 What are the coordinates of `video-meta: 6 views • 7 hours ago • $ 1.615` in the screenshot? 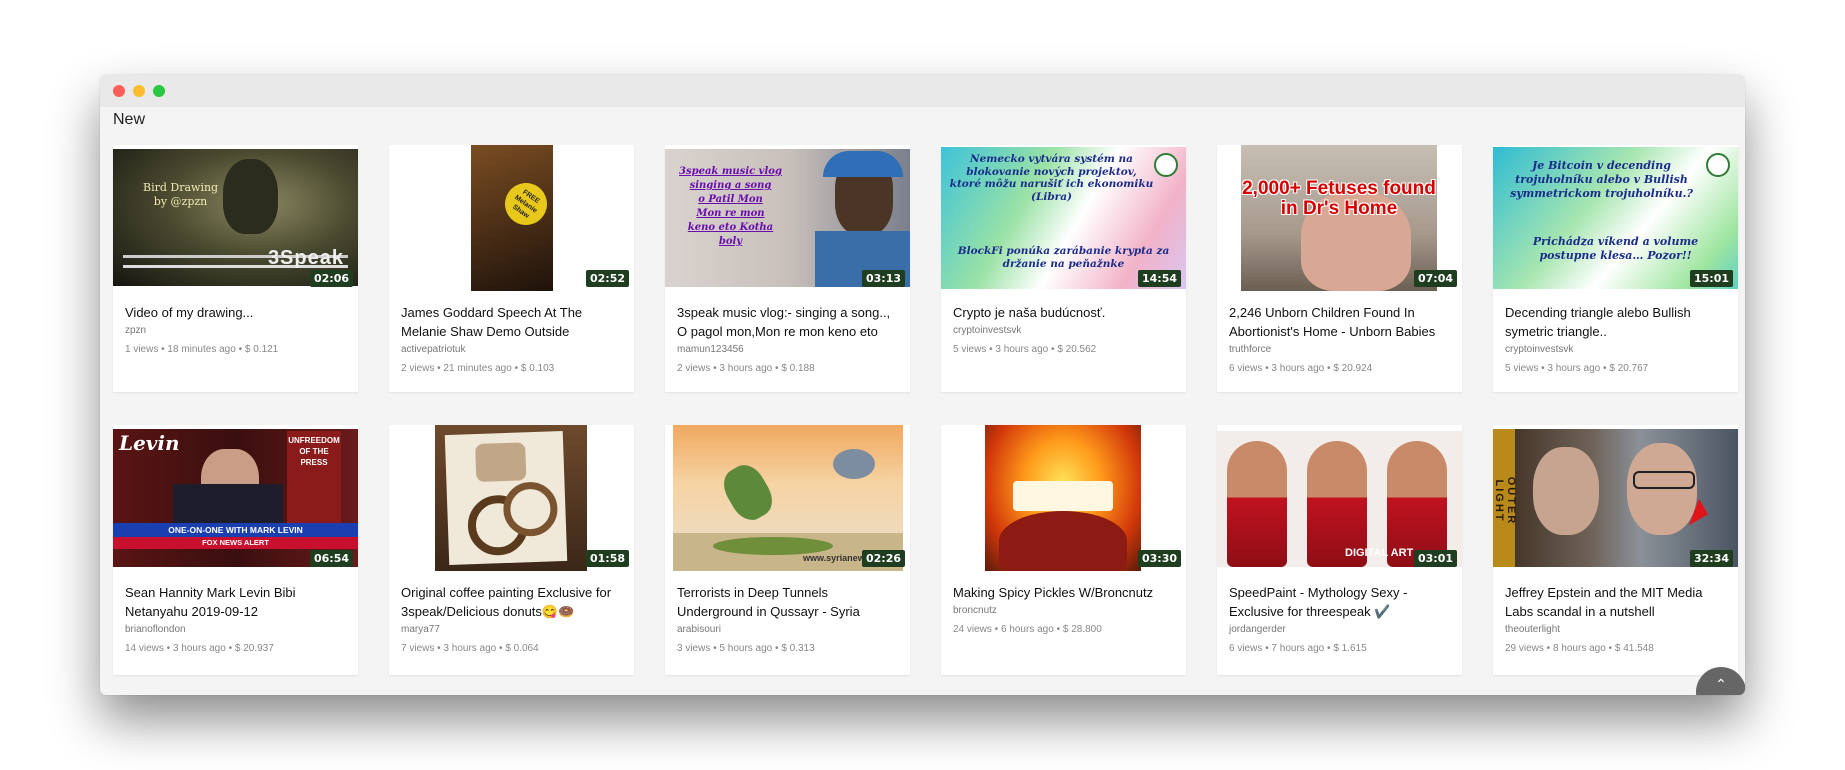 It's located at (1298, 648).